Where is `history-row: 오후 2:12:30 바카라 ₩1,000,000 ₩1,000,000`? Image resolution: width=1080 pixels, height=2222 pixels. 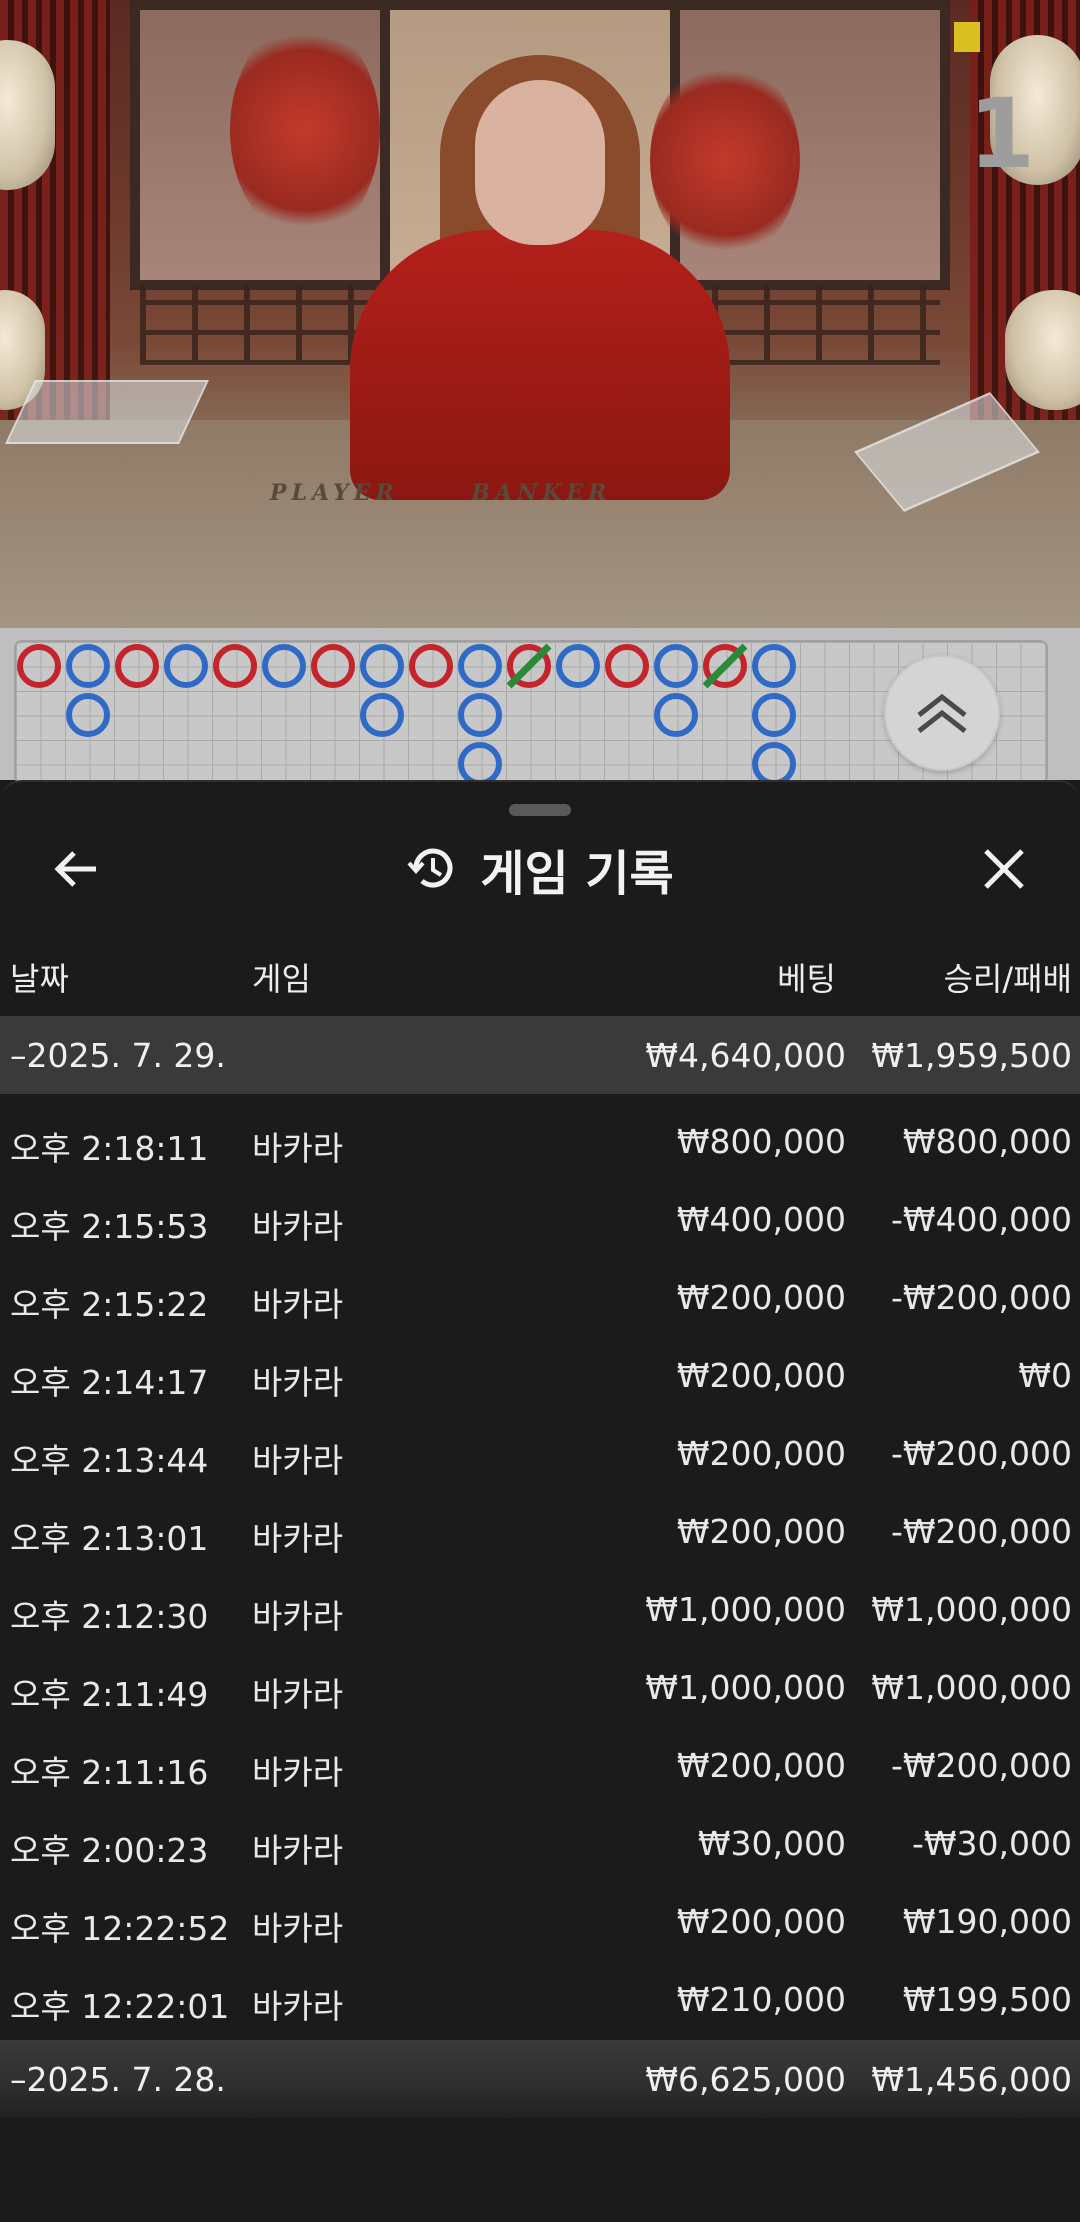
history-row: 오후 2:12:30 바카라 ₩1,000,000 ₩1,000,000 is located at coordinates (540, 1609).